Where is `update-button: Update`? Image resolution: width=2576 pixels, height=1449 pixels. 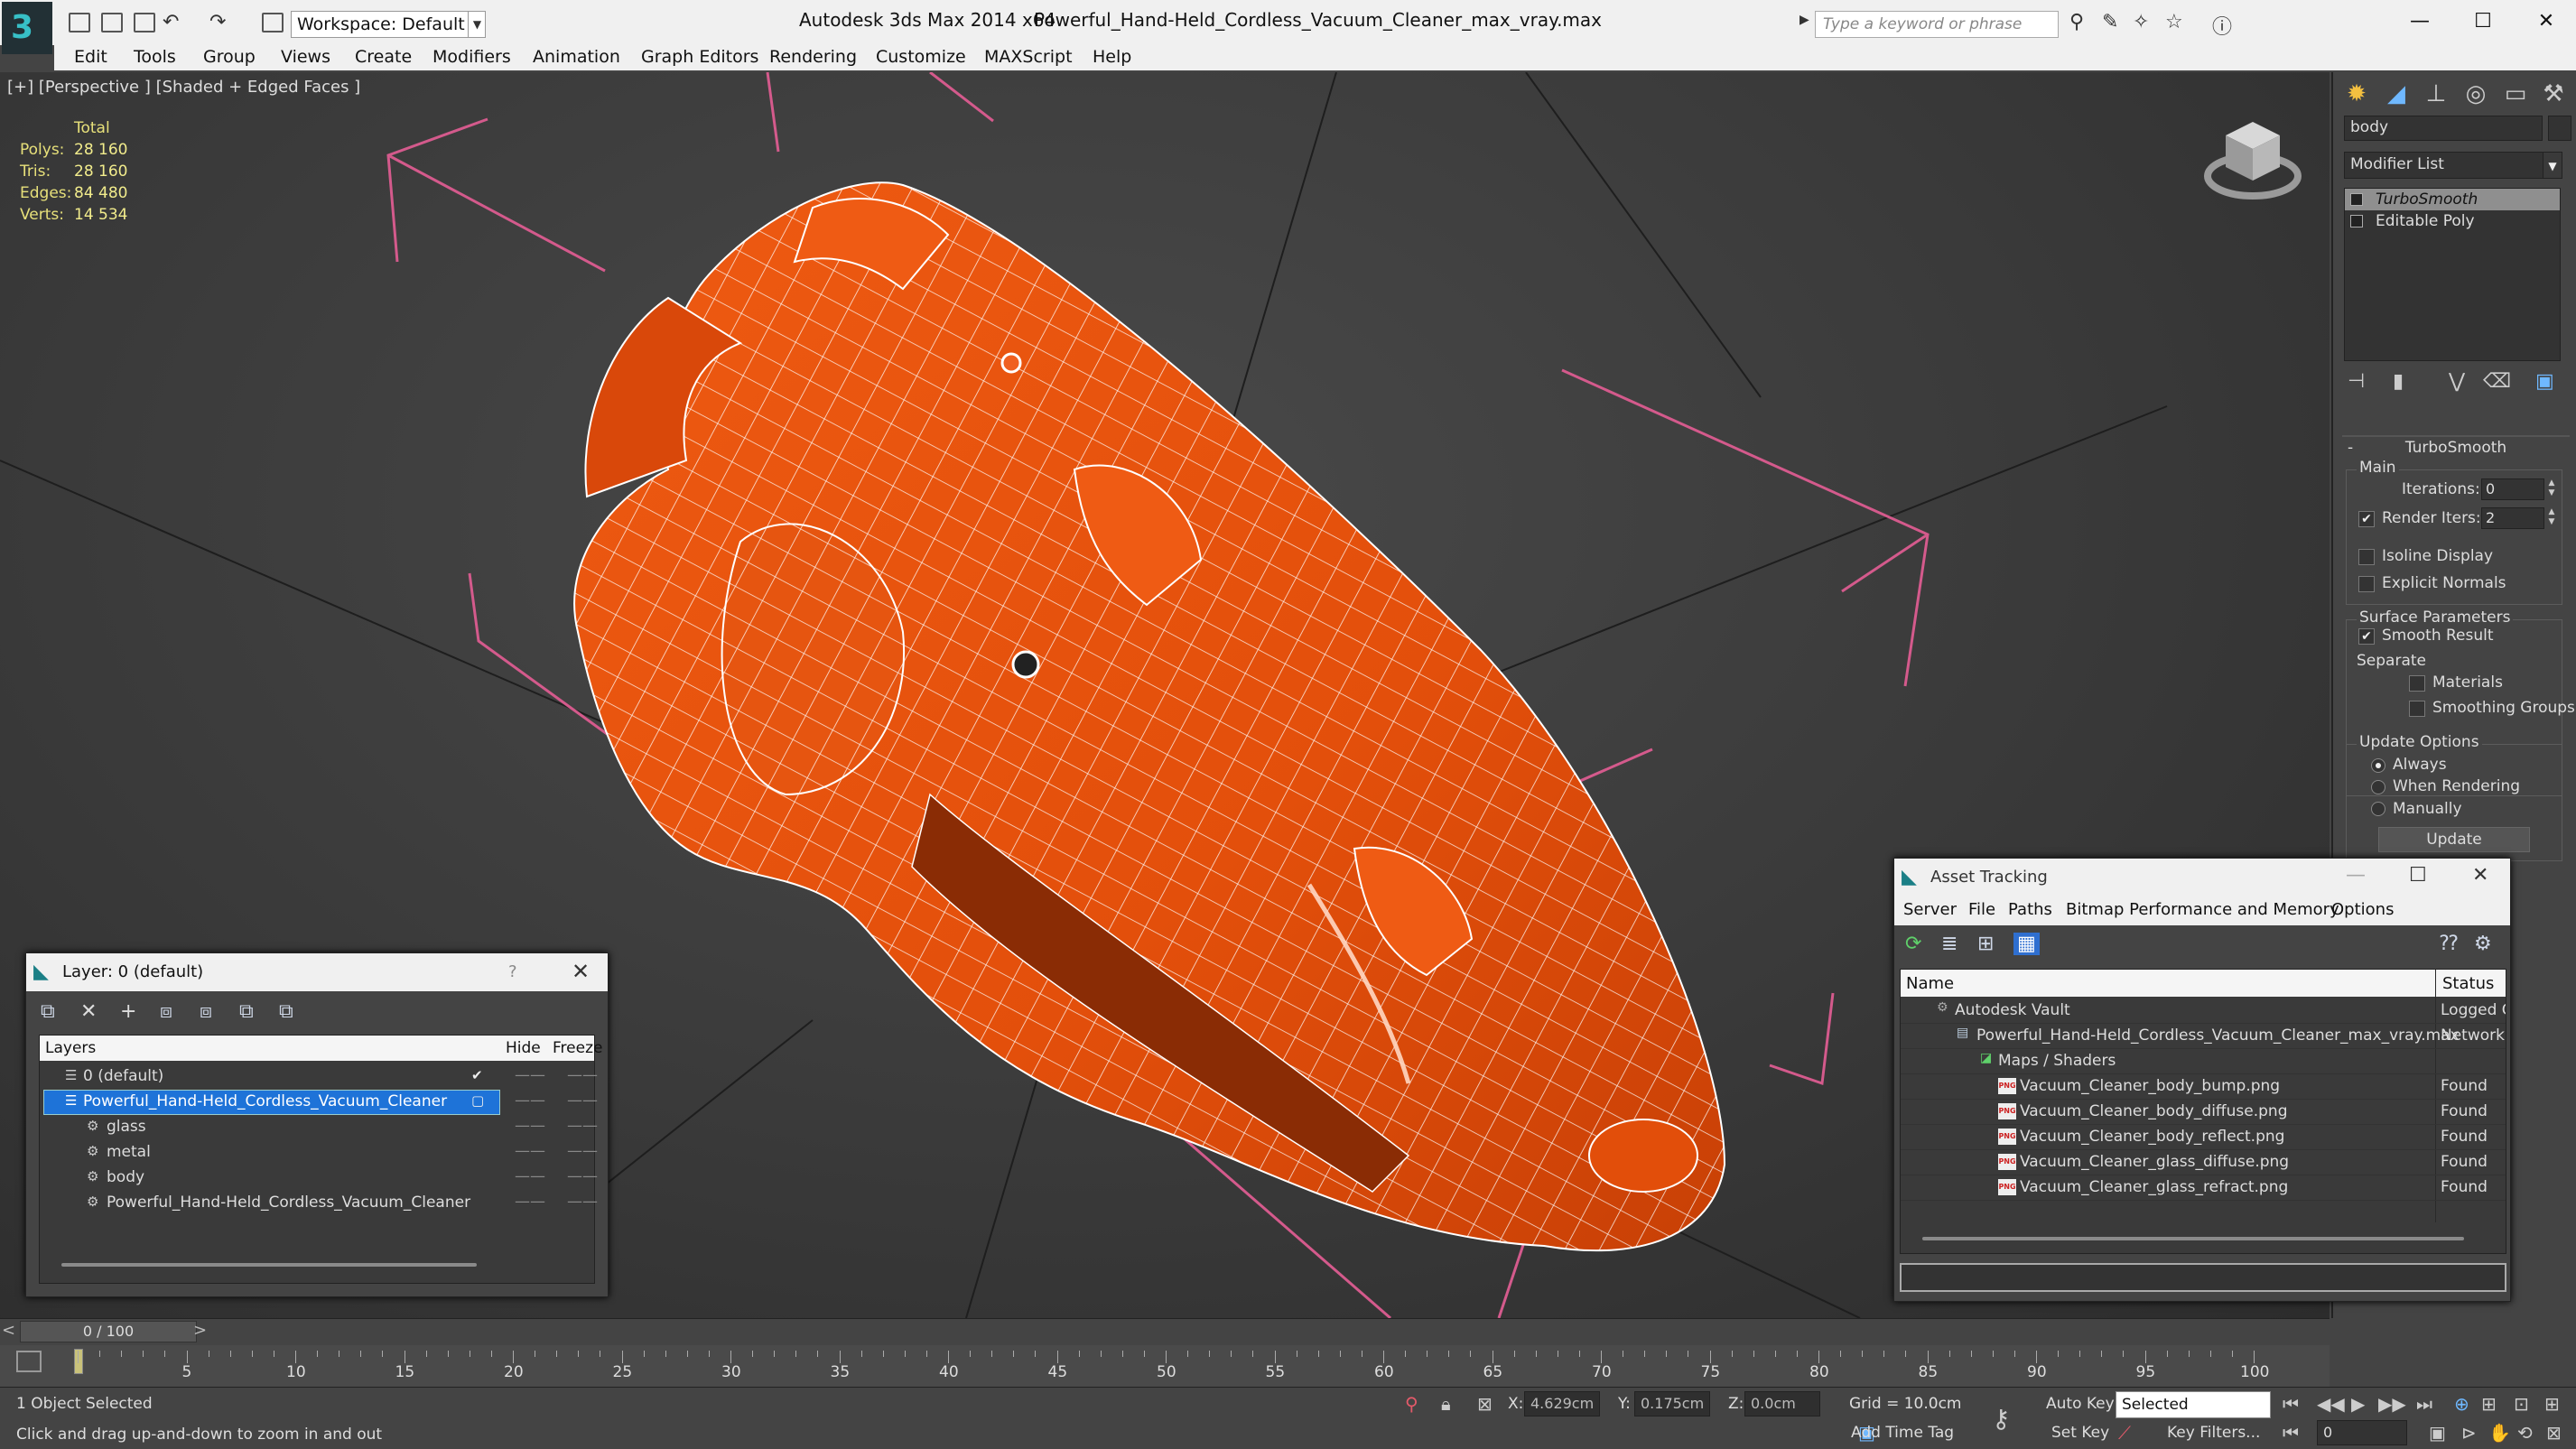 update-button: Update is located at coordinates (2454, 839).